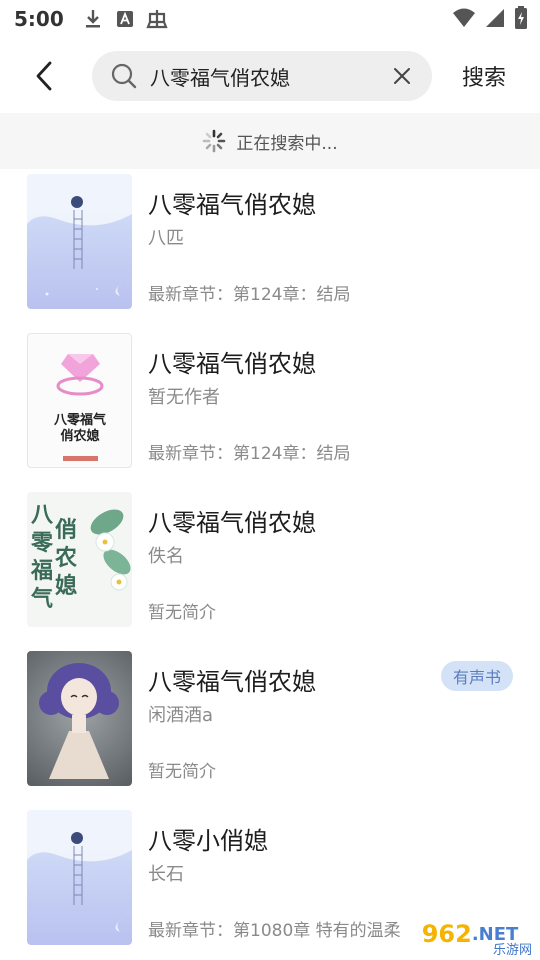 The width and height of the screenshot is (540, 960). I want to click on book-title: 八零小俏媳, so click(208, 841).